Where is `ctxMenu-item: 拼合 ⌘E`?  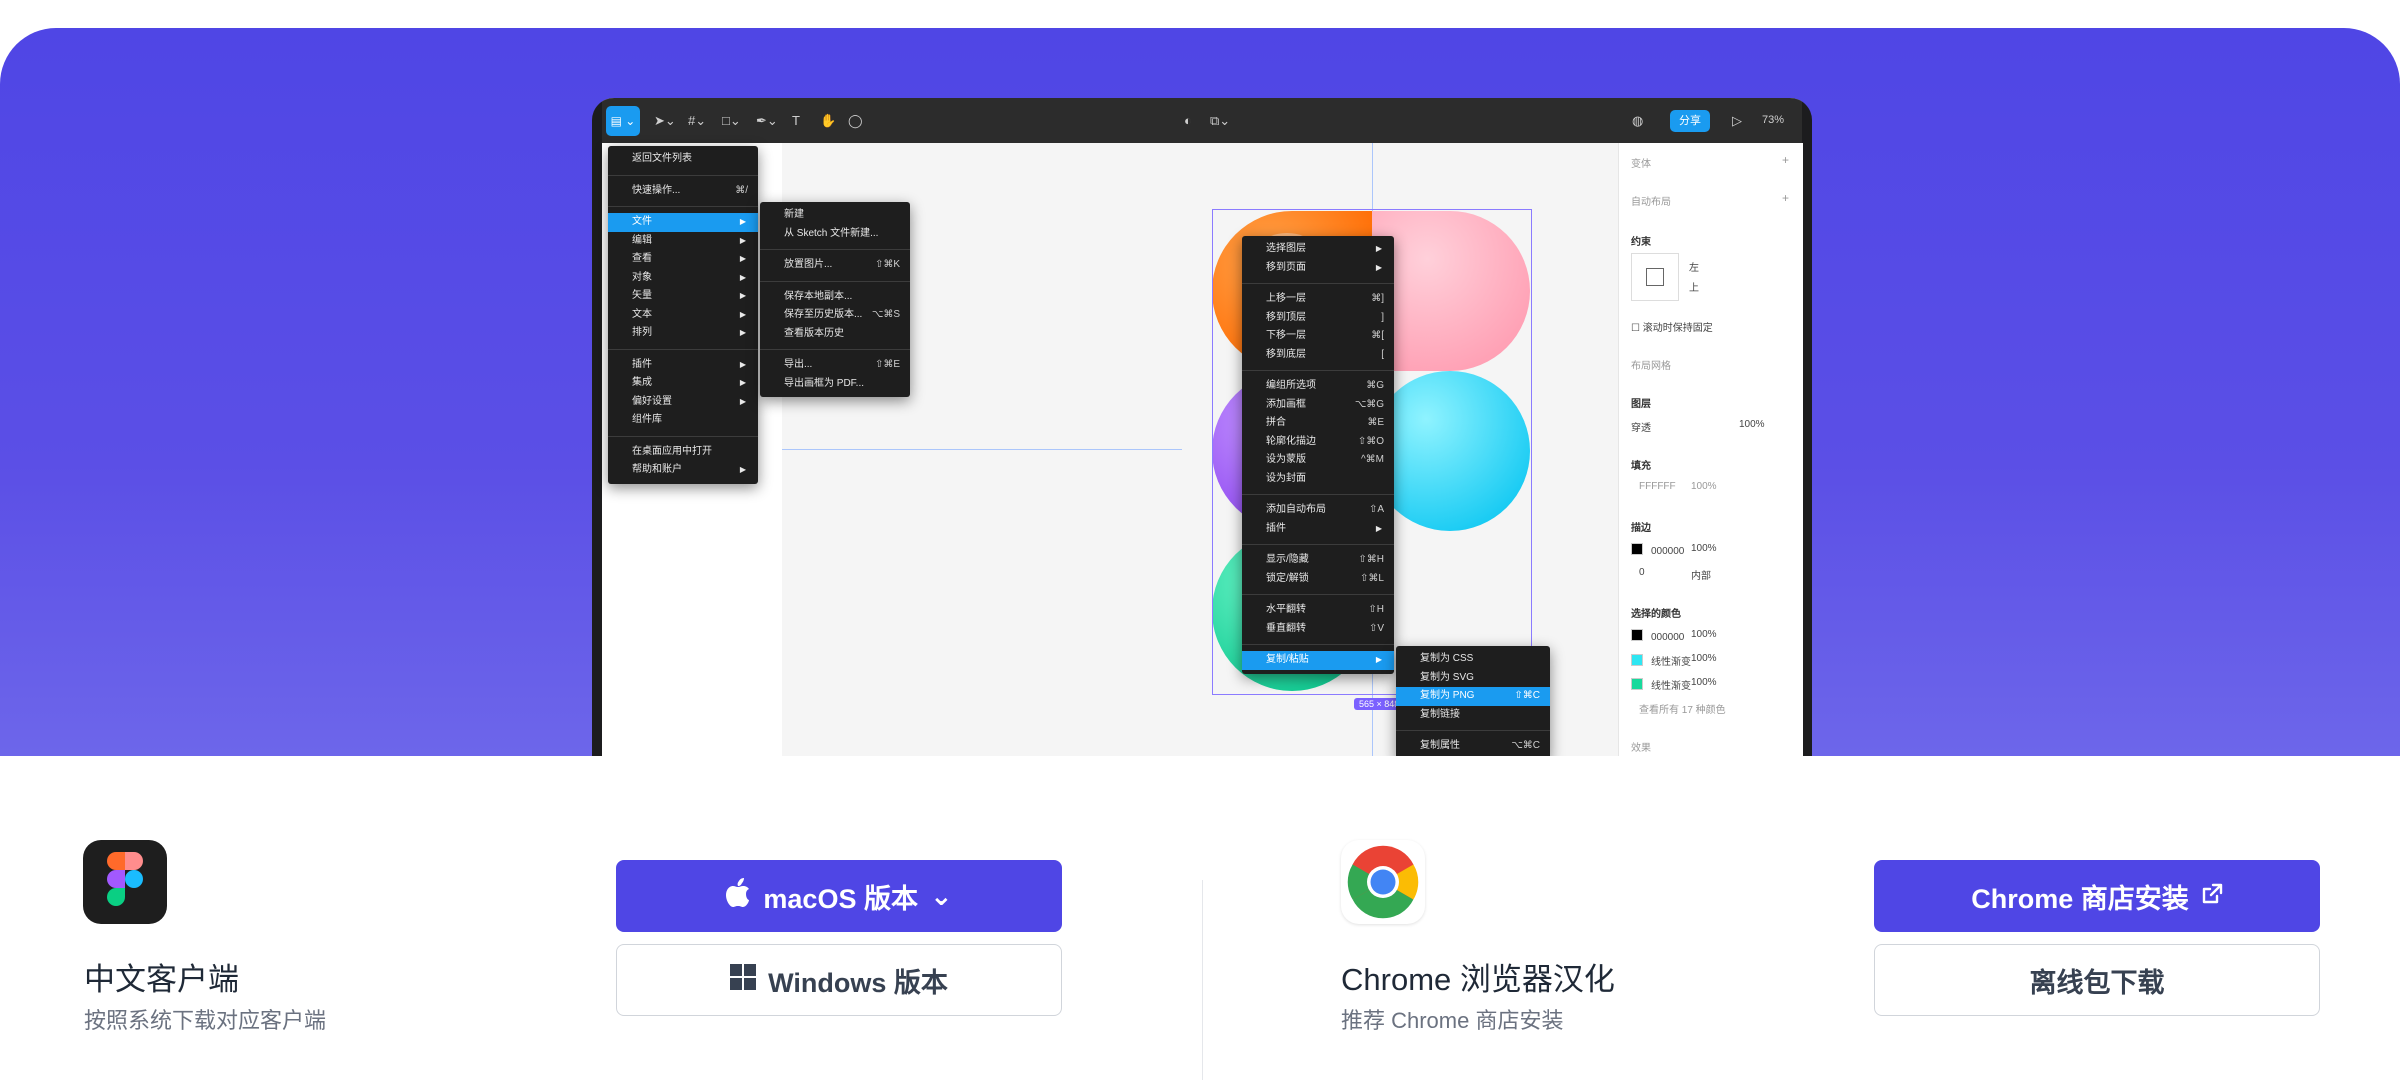 ctxMenu-item: 拼合 ⌘E is located at coordinates (1318, 423).